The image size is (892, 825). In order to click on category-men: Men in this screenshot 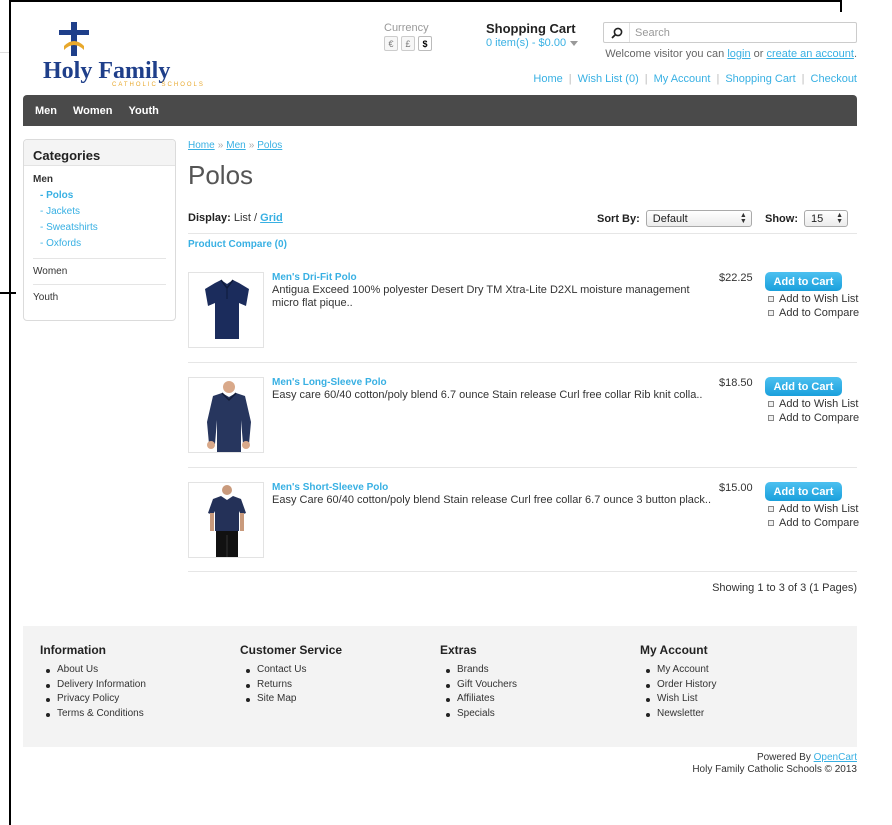, I will do `click(99, 175)`.